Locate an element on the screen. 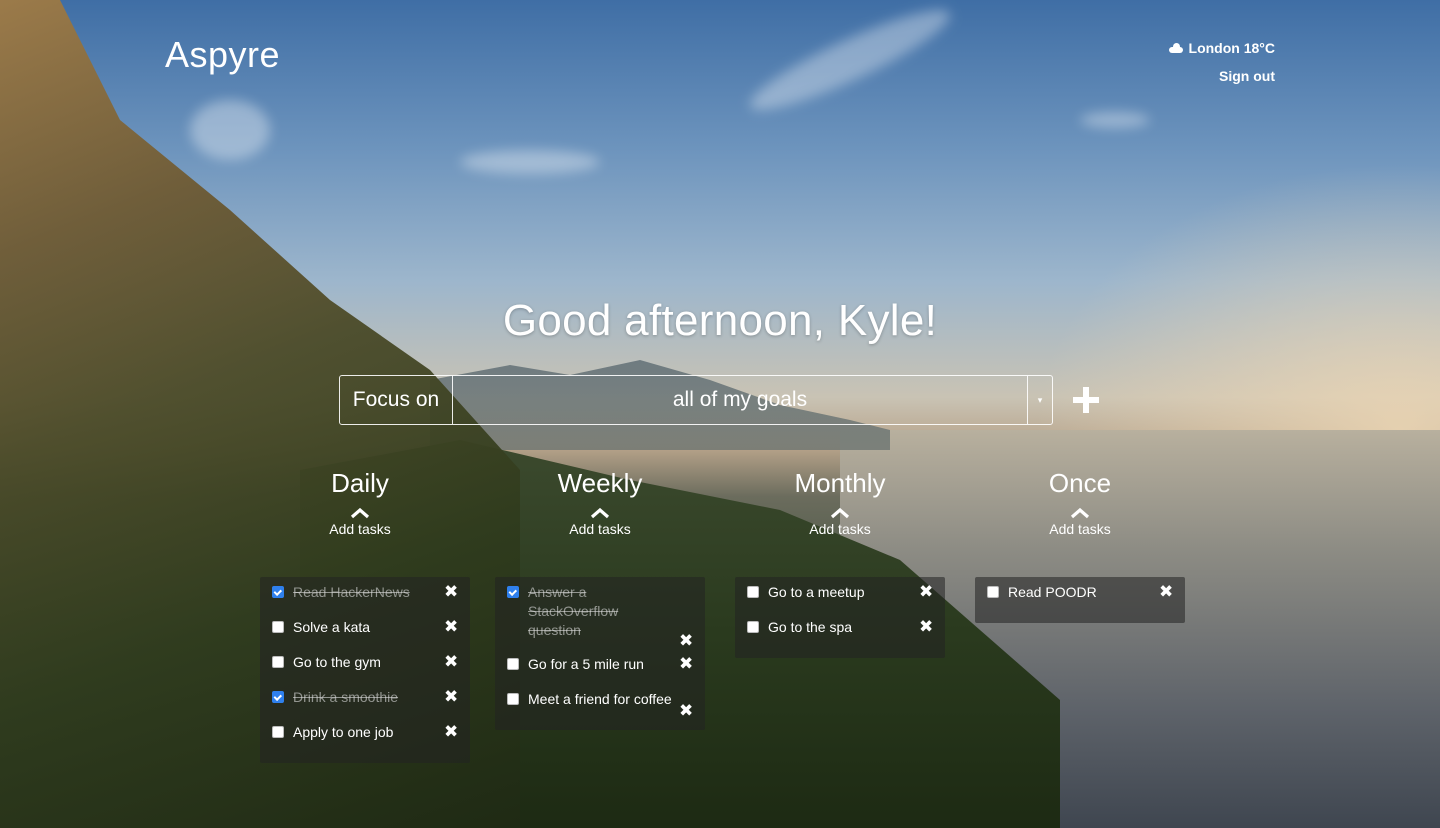  task-item: Go to a meetup ✖ is located at coordinates (840, 598).